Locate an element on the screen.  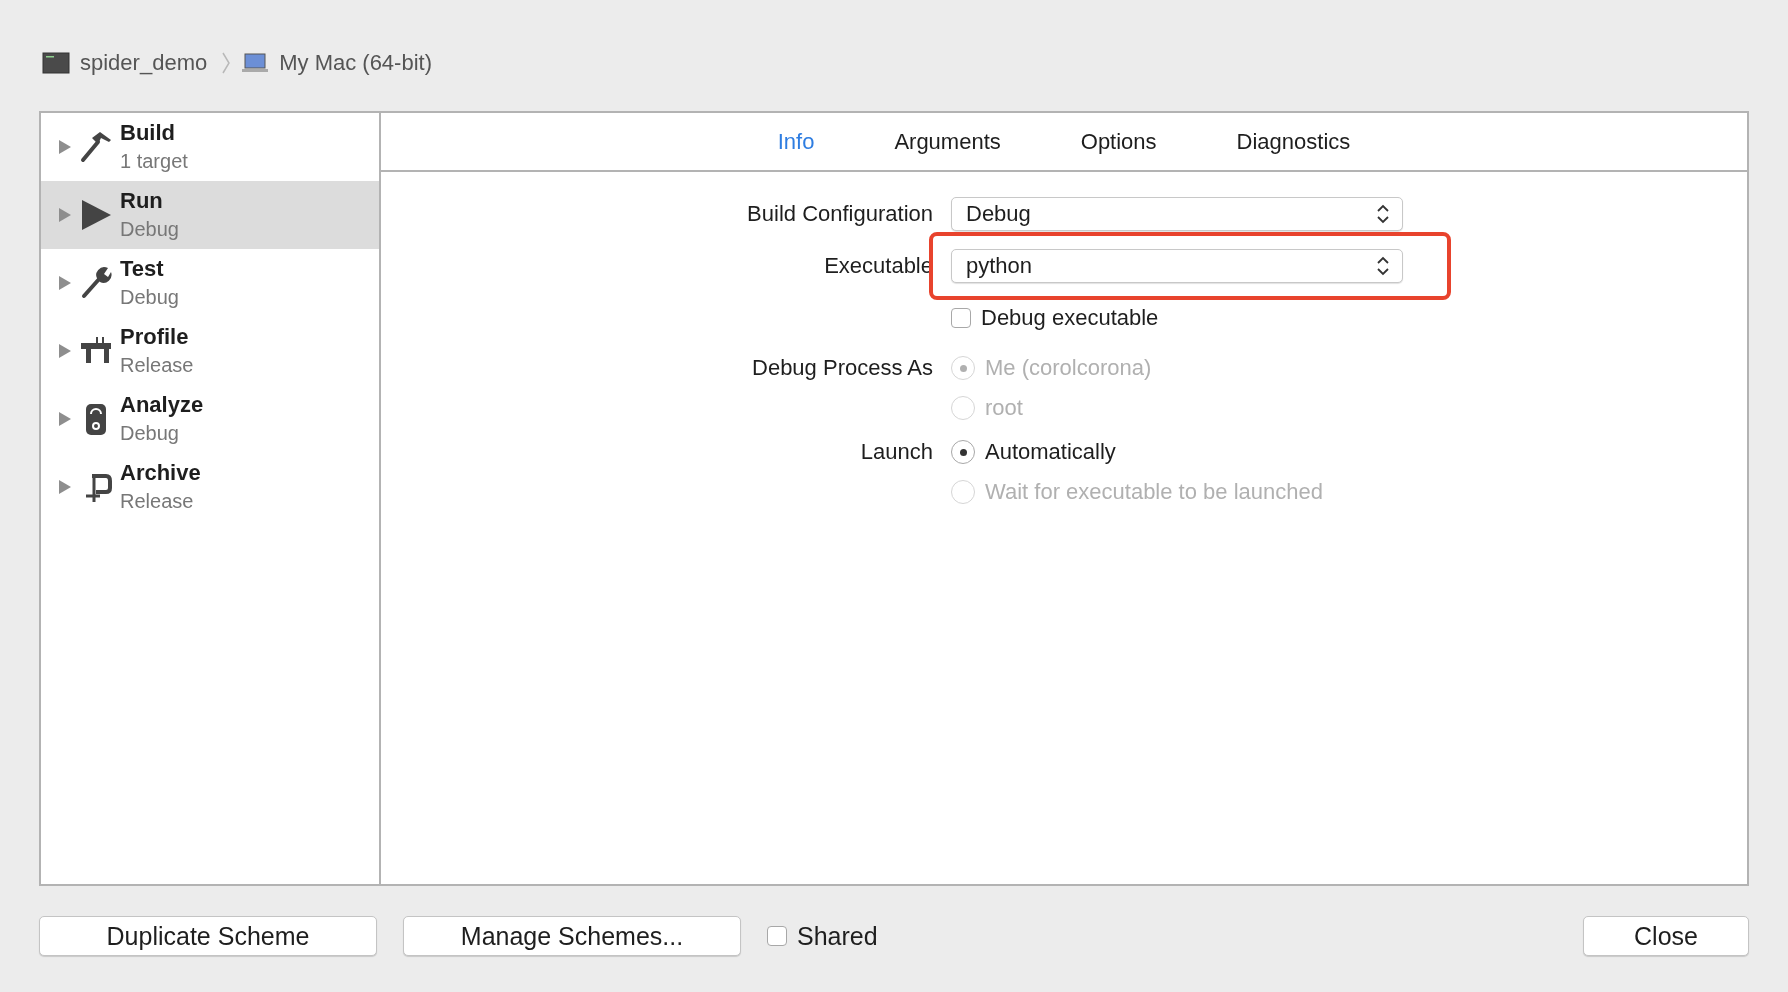
chevron-icon is located at coordinates (226, 62).